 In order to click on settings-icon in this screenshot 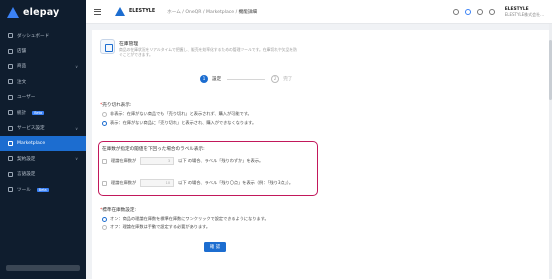, I will do `click(10, 128)`.